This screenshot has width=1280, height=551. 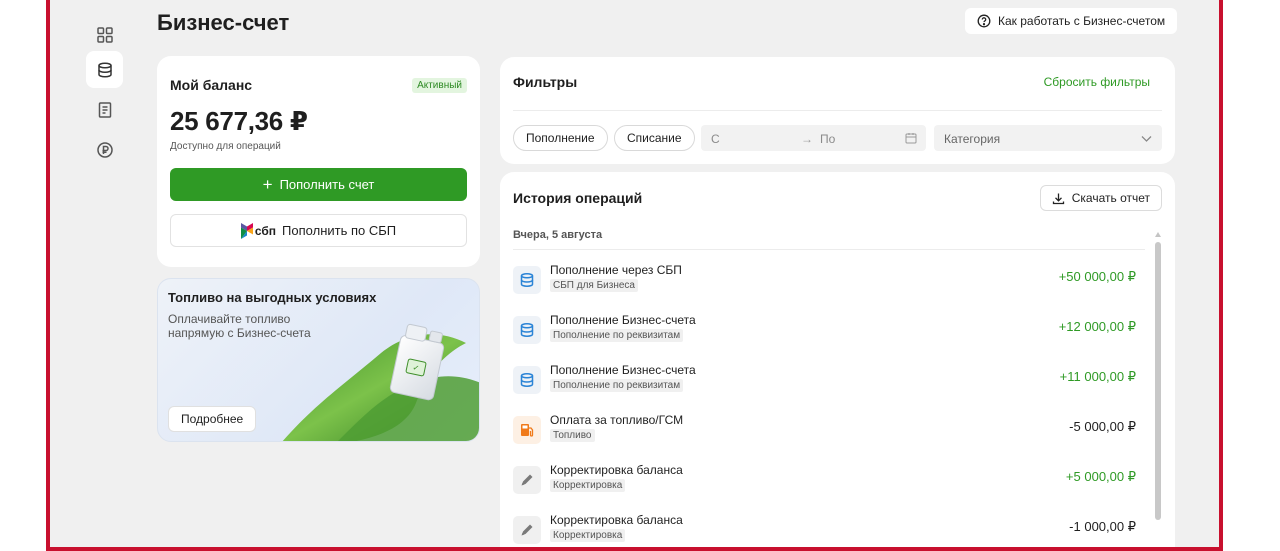 I want to click on document-icon, so click(x=104, y=109).